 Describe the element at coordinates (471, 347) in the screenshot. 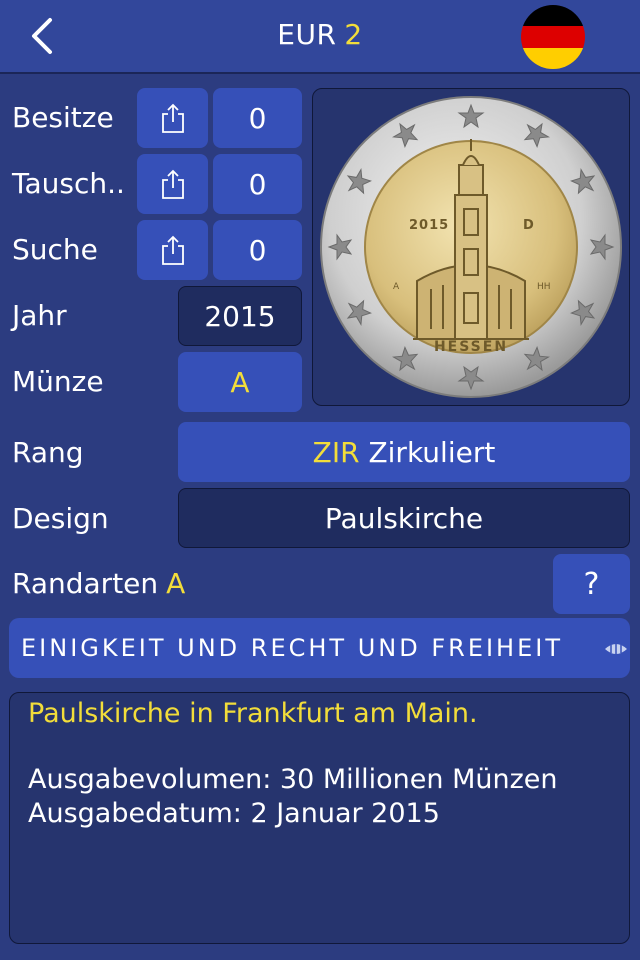

I see `coin-name: HESSEN` at that location.